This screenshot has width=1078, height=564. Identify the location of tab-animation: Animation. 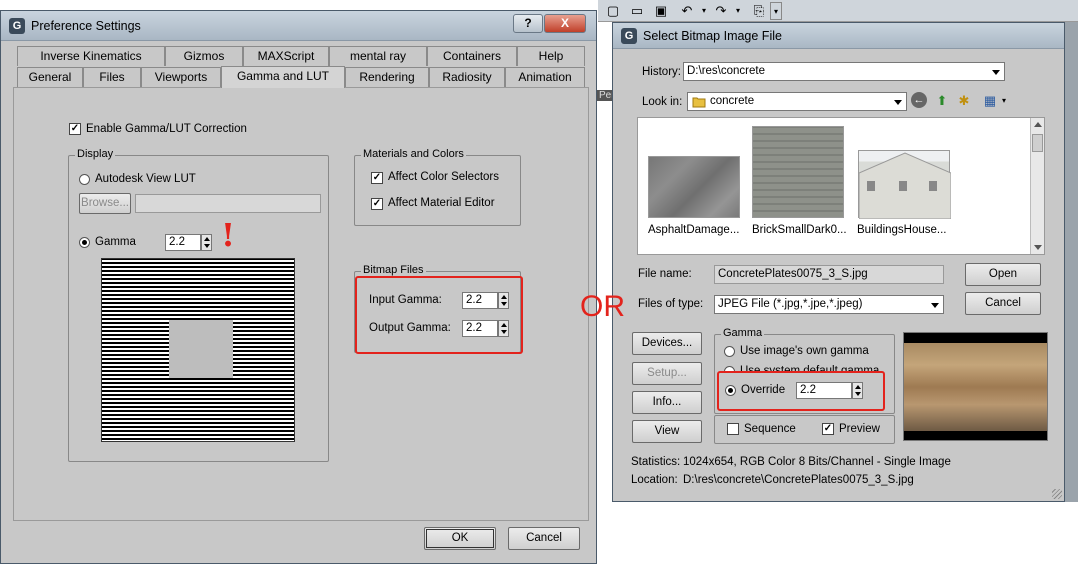
(545, 77).